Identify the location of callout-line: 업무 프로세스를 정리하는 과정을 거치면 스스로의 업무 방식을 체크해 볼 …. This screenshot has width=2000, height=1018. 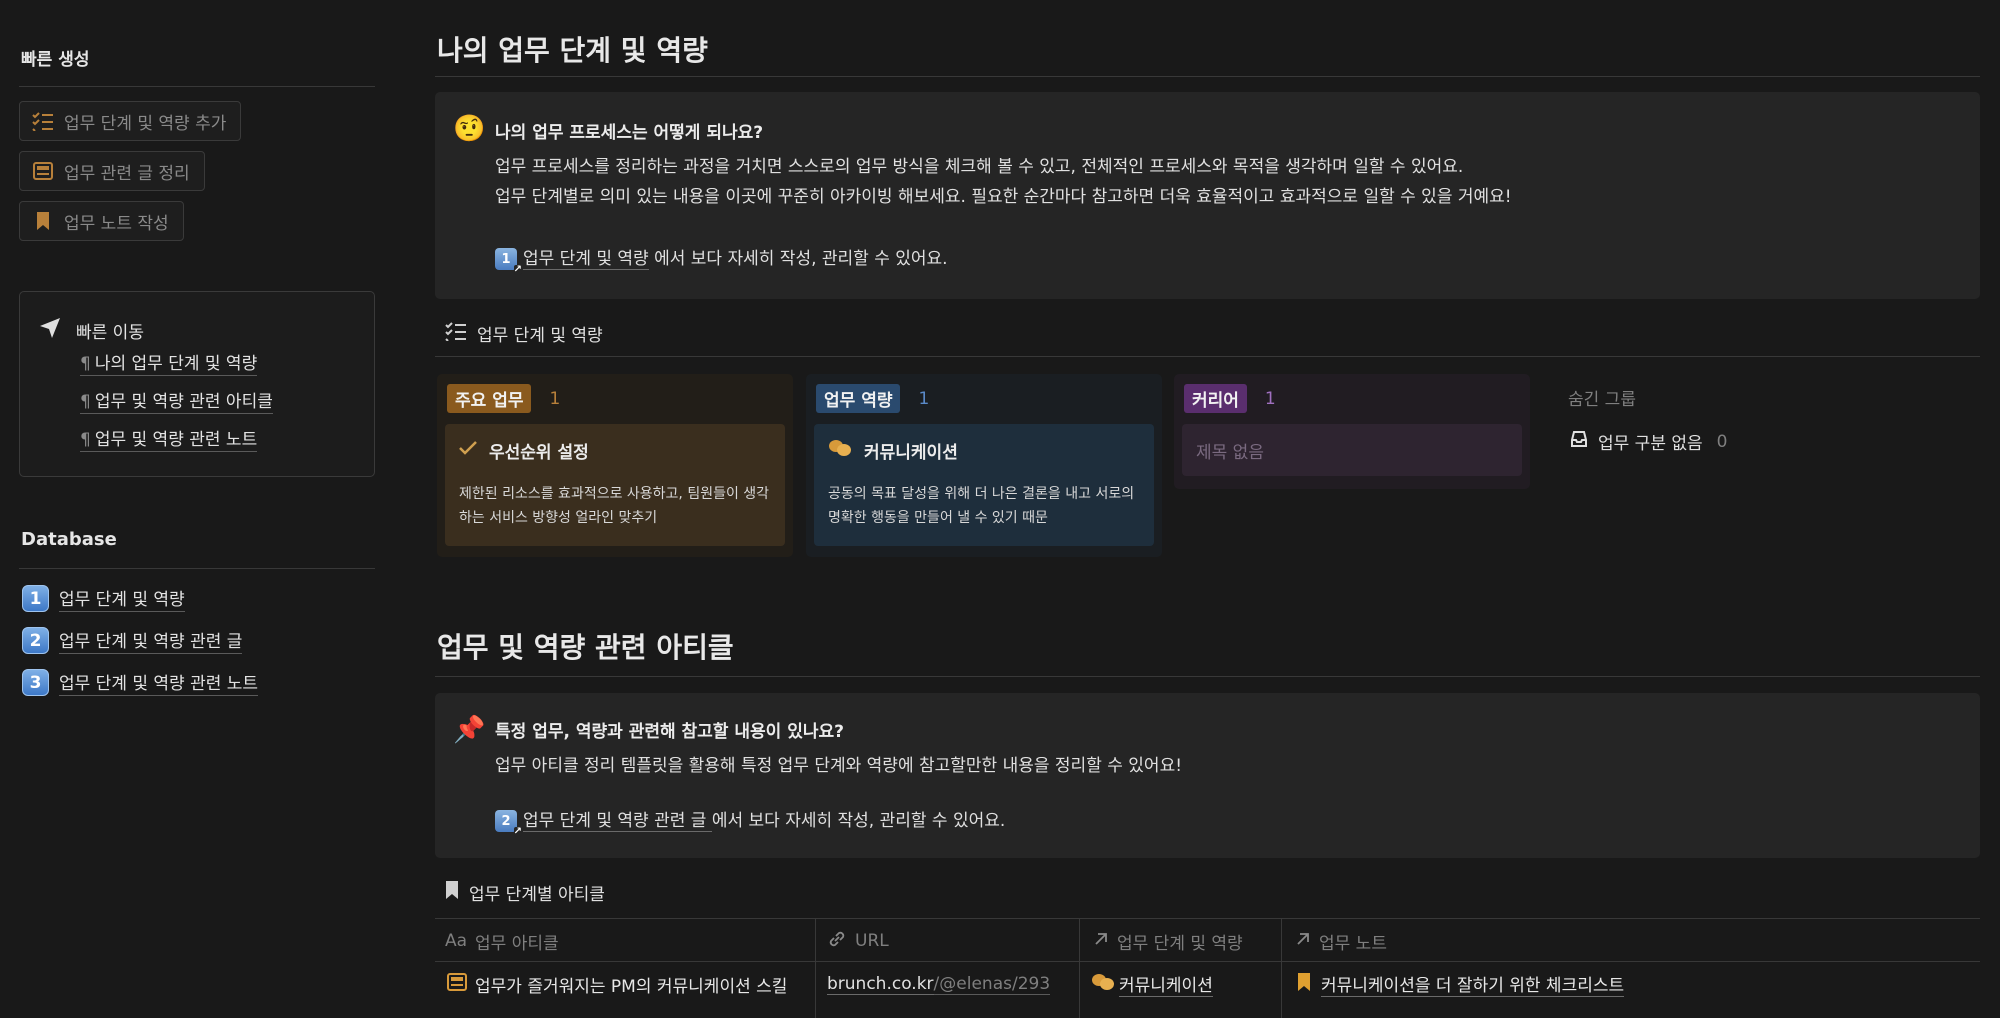
(979, 167).